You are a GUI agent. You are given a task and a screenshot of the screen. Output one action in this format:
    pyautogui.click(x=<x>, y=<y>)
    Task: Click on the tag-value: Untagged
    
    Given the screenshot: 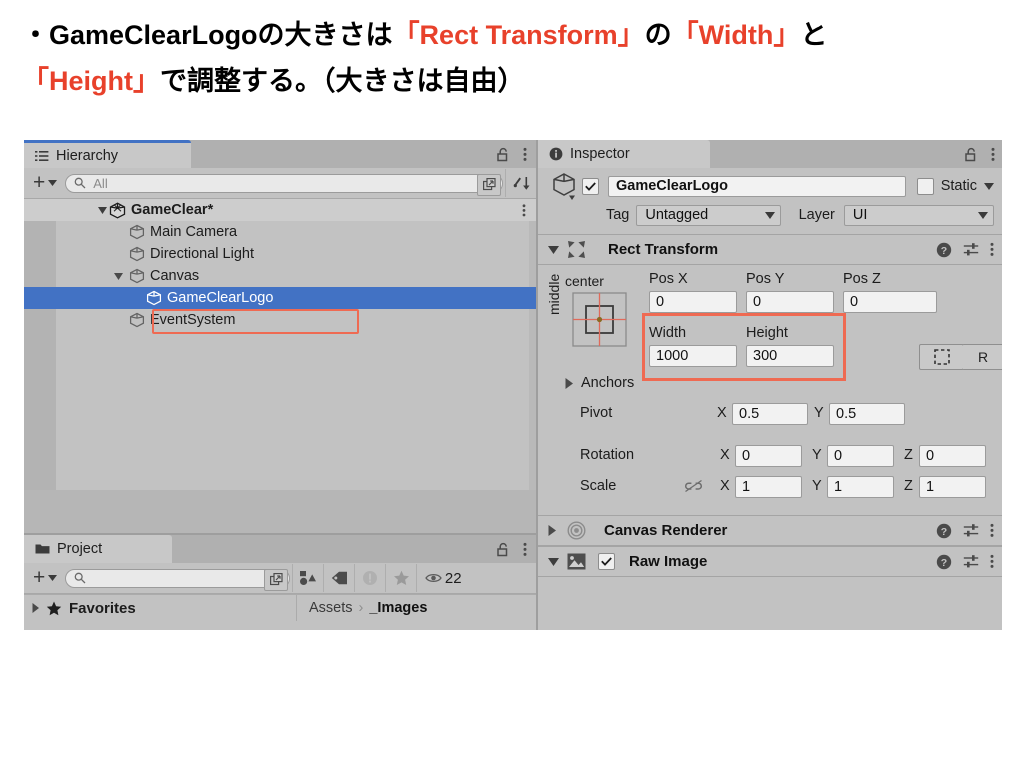 What is the action you would take?
    pyautogui.click(x=677, y=215)
    